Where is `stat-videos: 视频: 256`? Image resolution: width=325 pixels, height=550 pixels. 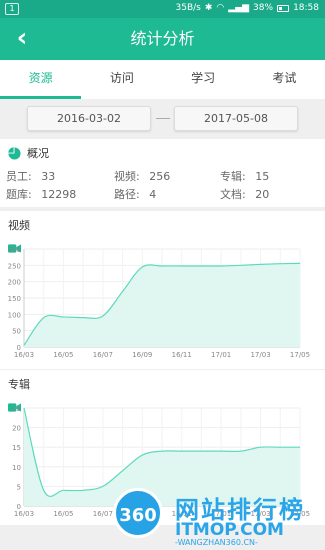
stat-videos: 视频: 256 is located at coordinates (142, 176).